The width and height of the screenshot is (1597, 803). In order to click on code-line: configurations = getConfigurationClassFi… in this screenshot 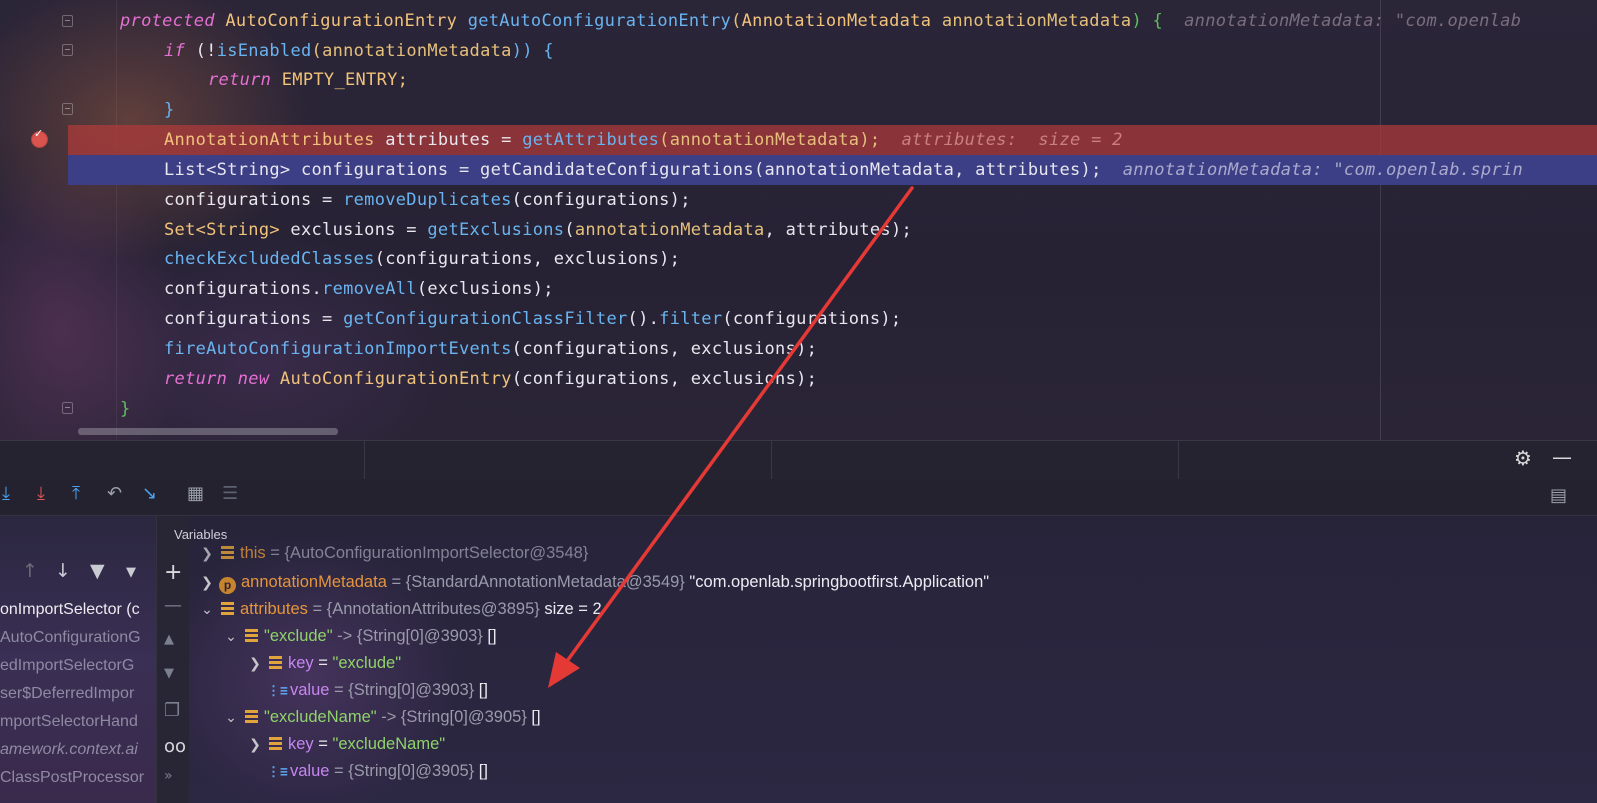, I will do `click(858, 319)`.